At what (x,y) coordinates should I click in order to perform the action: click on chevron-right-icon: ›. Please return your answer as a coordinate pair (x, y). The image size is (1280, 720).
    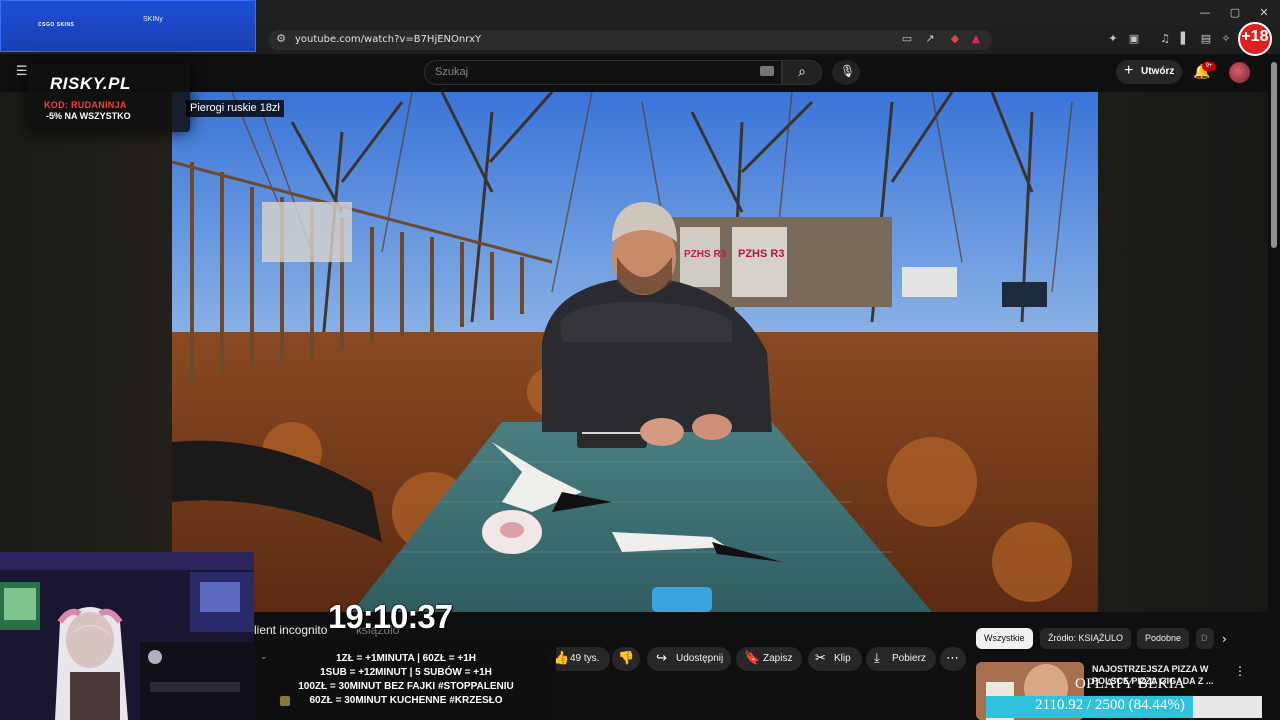
    Looking at the image, I should click on (1224, 639).